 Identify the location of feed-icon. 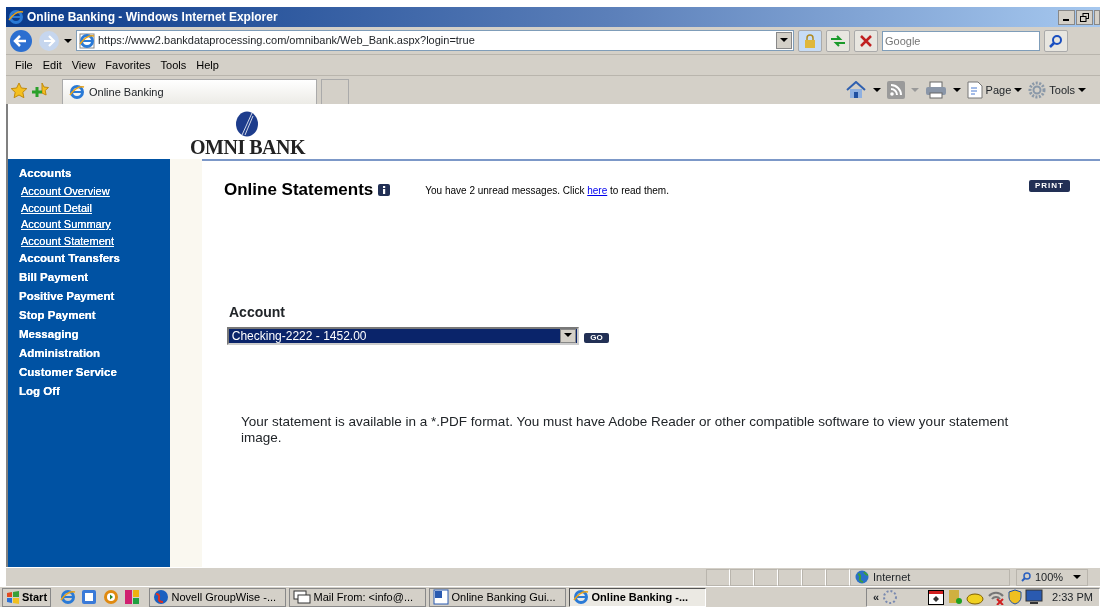
(895, 90).